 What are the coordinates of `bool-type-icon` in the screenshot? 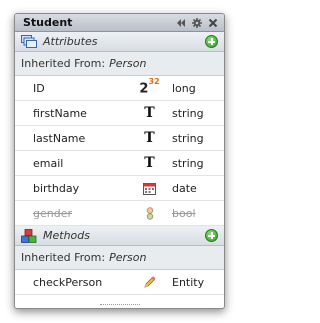 It's located at (149, 213).